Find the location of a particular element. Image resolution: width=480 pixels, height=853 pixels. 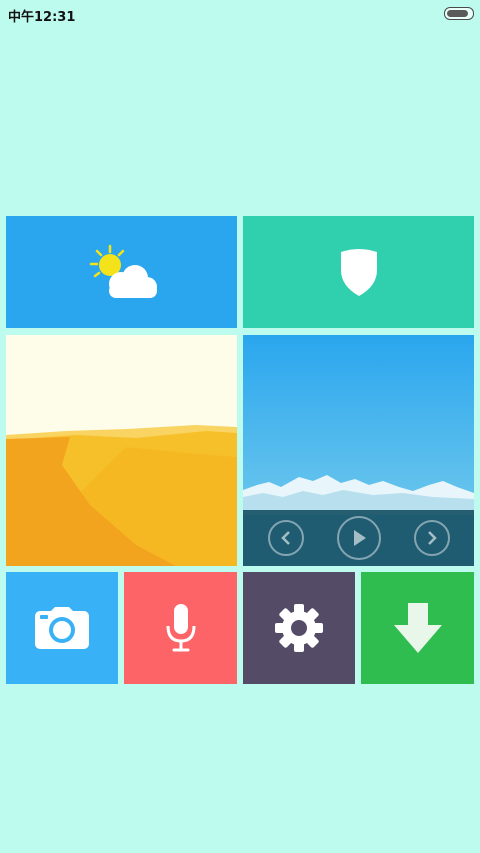

play-button is located at coordinates (359, 538).